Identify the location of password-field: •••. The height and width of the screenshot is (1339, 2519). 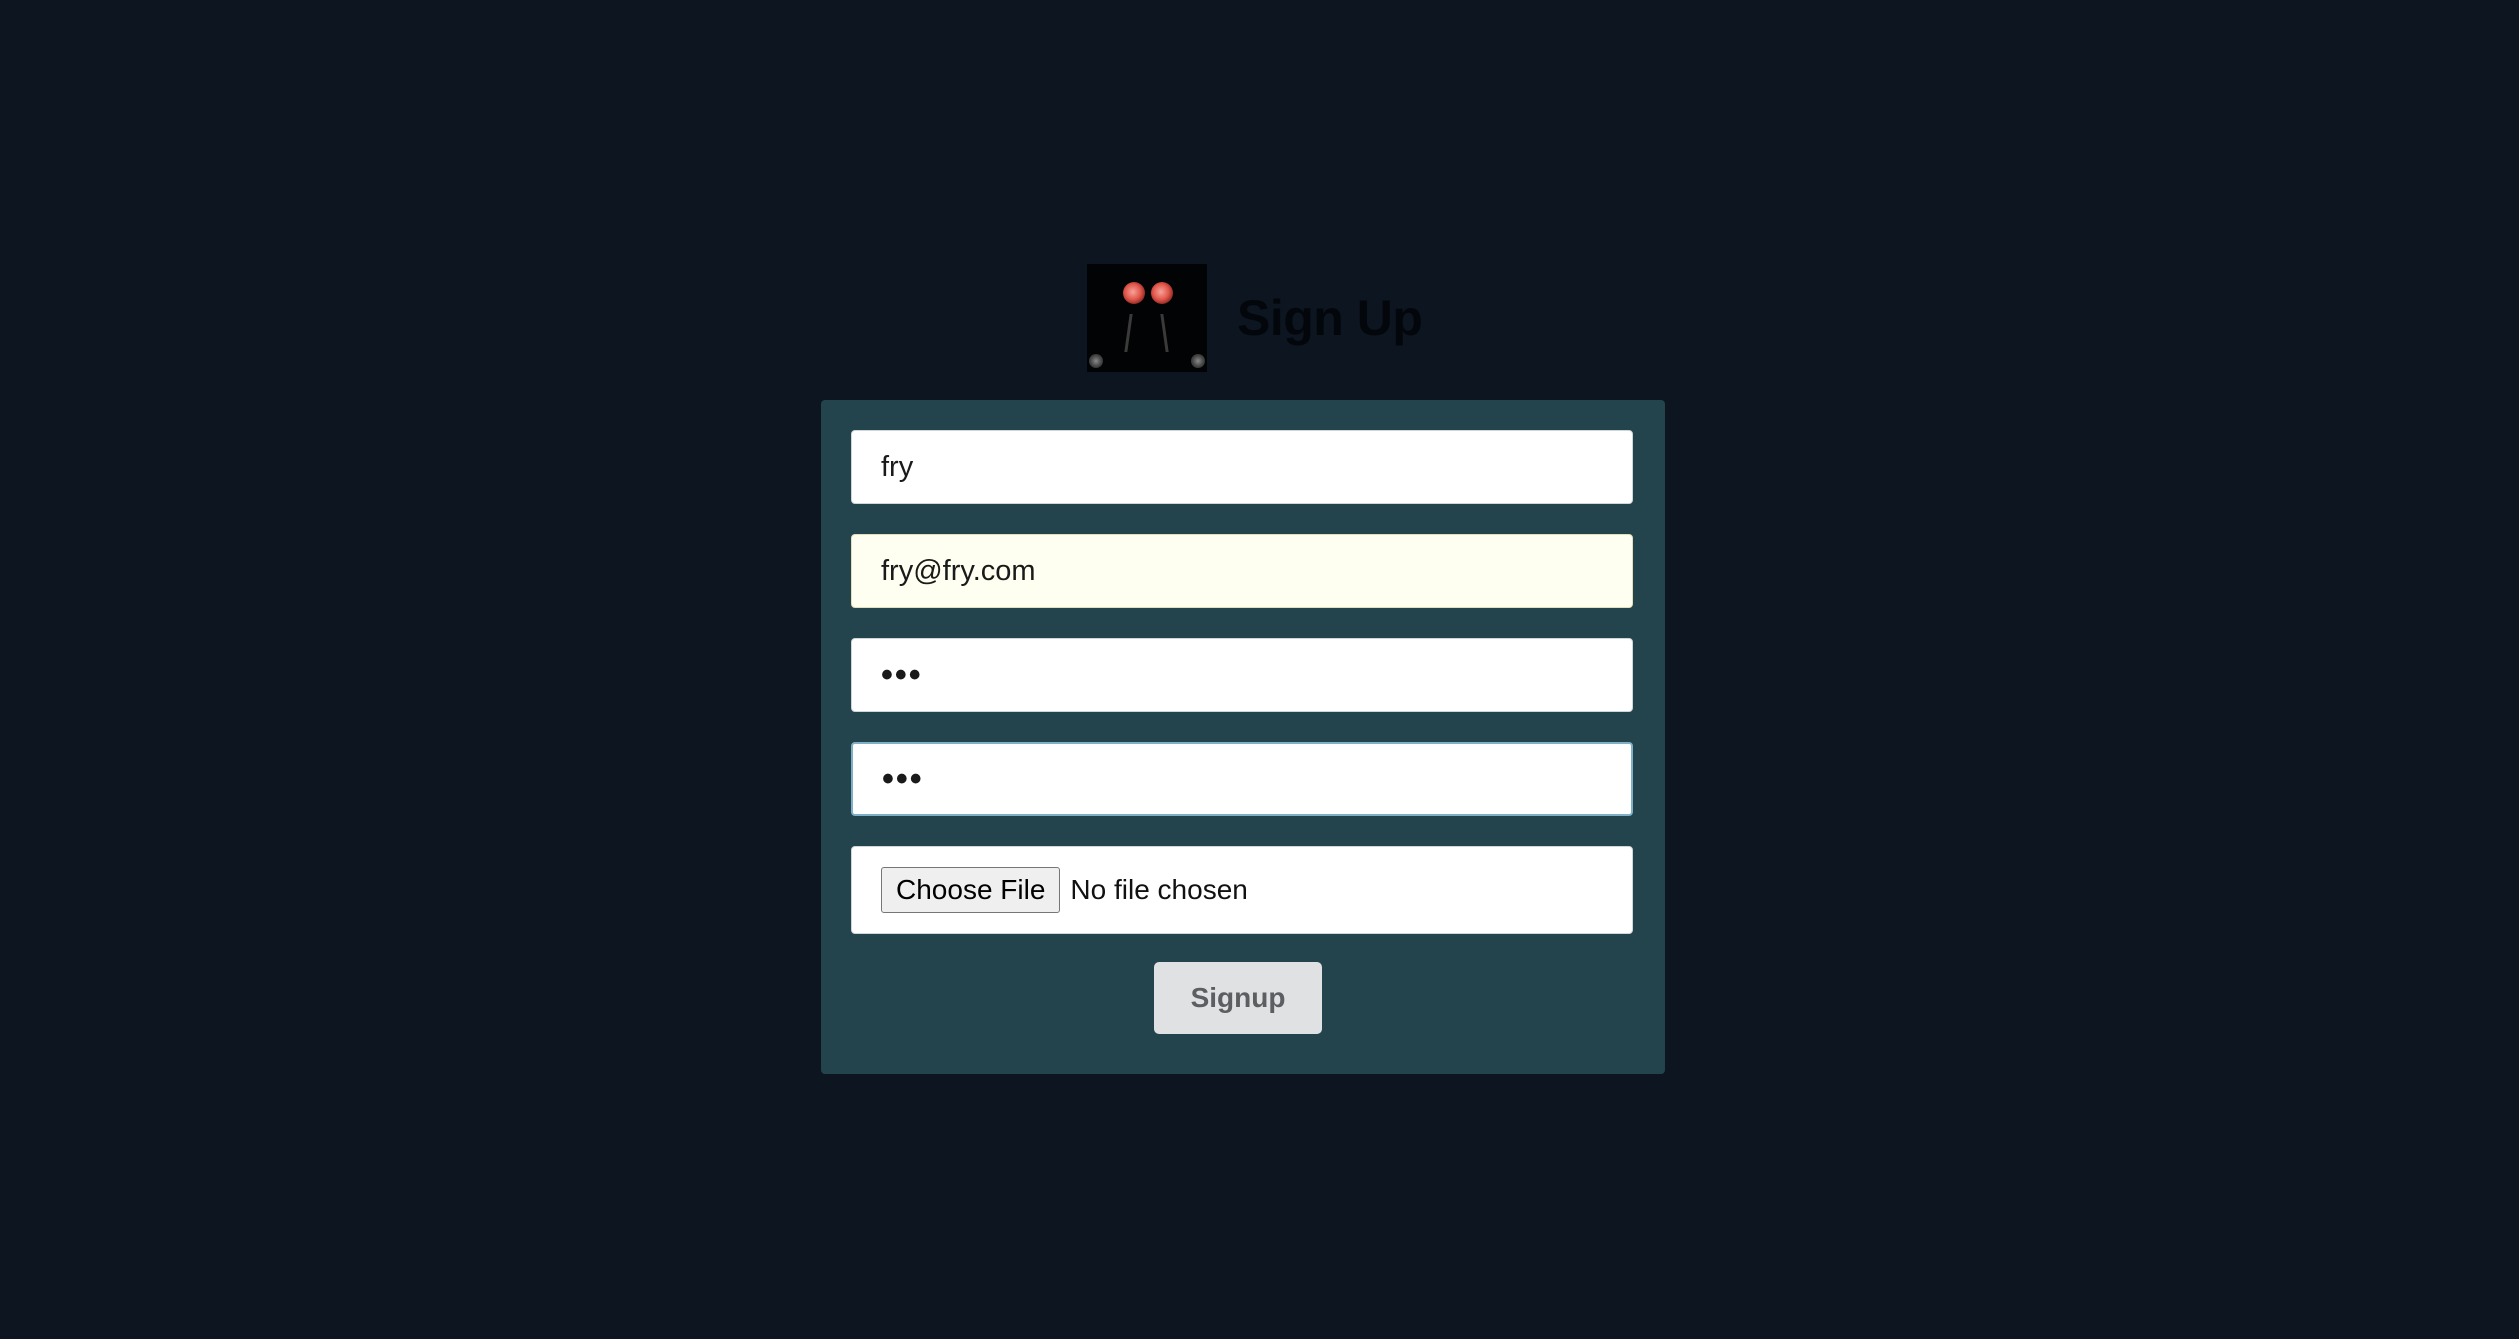
(1242, 675).